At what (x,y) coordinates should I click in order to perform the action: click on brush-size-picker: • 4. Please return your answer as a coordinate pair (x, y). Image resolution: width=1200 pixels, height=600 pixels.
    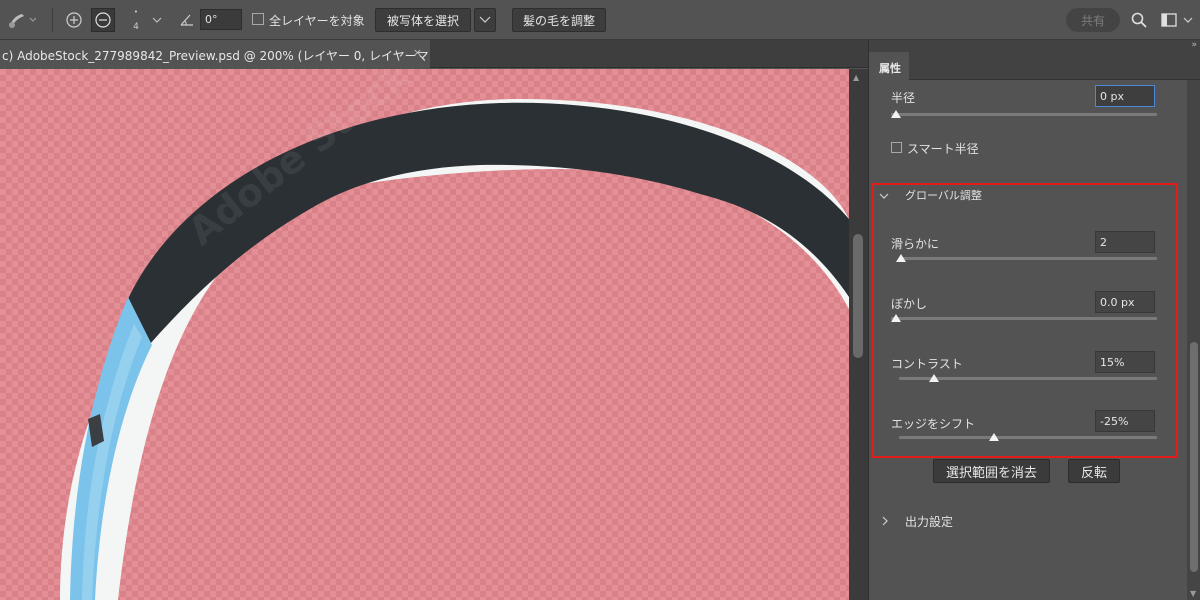
    Looking at the image, I should click on (136, 20).